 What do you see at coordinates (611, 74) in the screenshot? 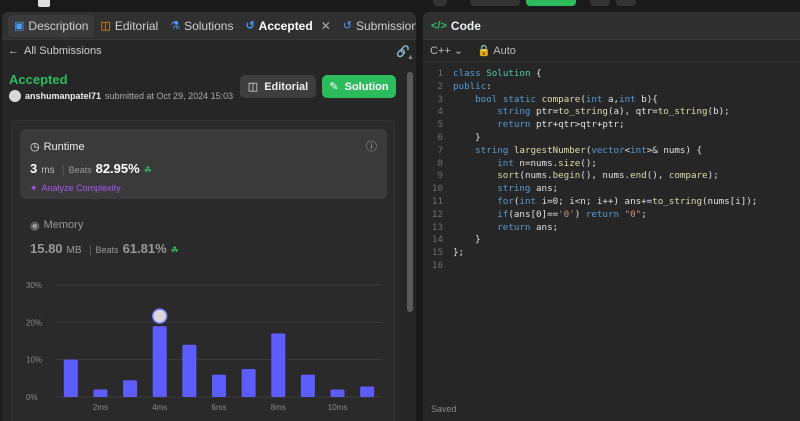
I see `code-line: 1 class Solution {` at bounding box center [611, 74].